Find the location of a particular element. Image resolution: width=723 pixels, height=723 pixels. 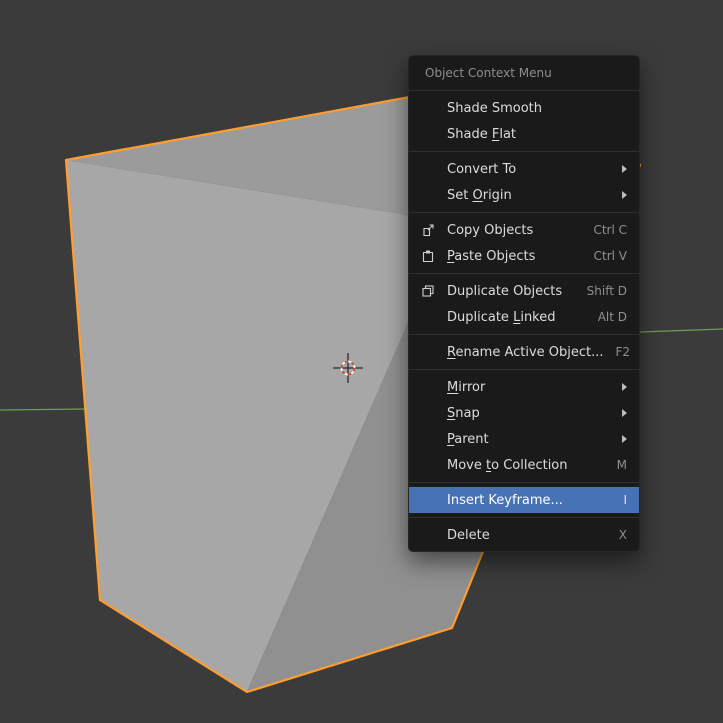

shortcut-label: F2 is located at coordinates (623, 352).